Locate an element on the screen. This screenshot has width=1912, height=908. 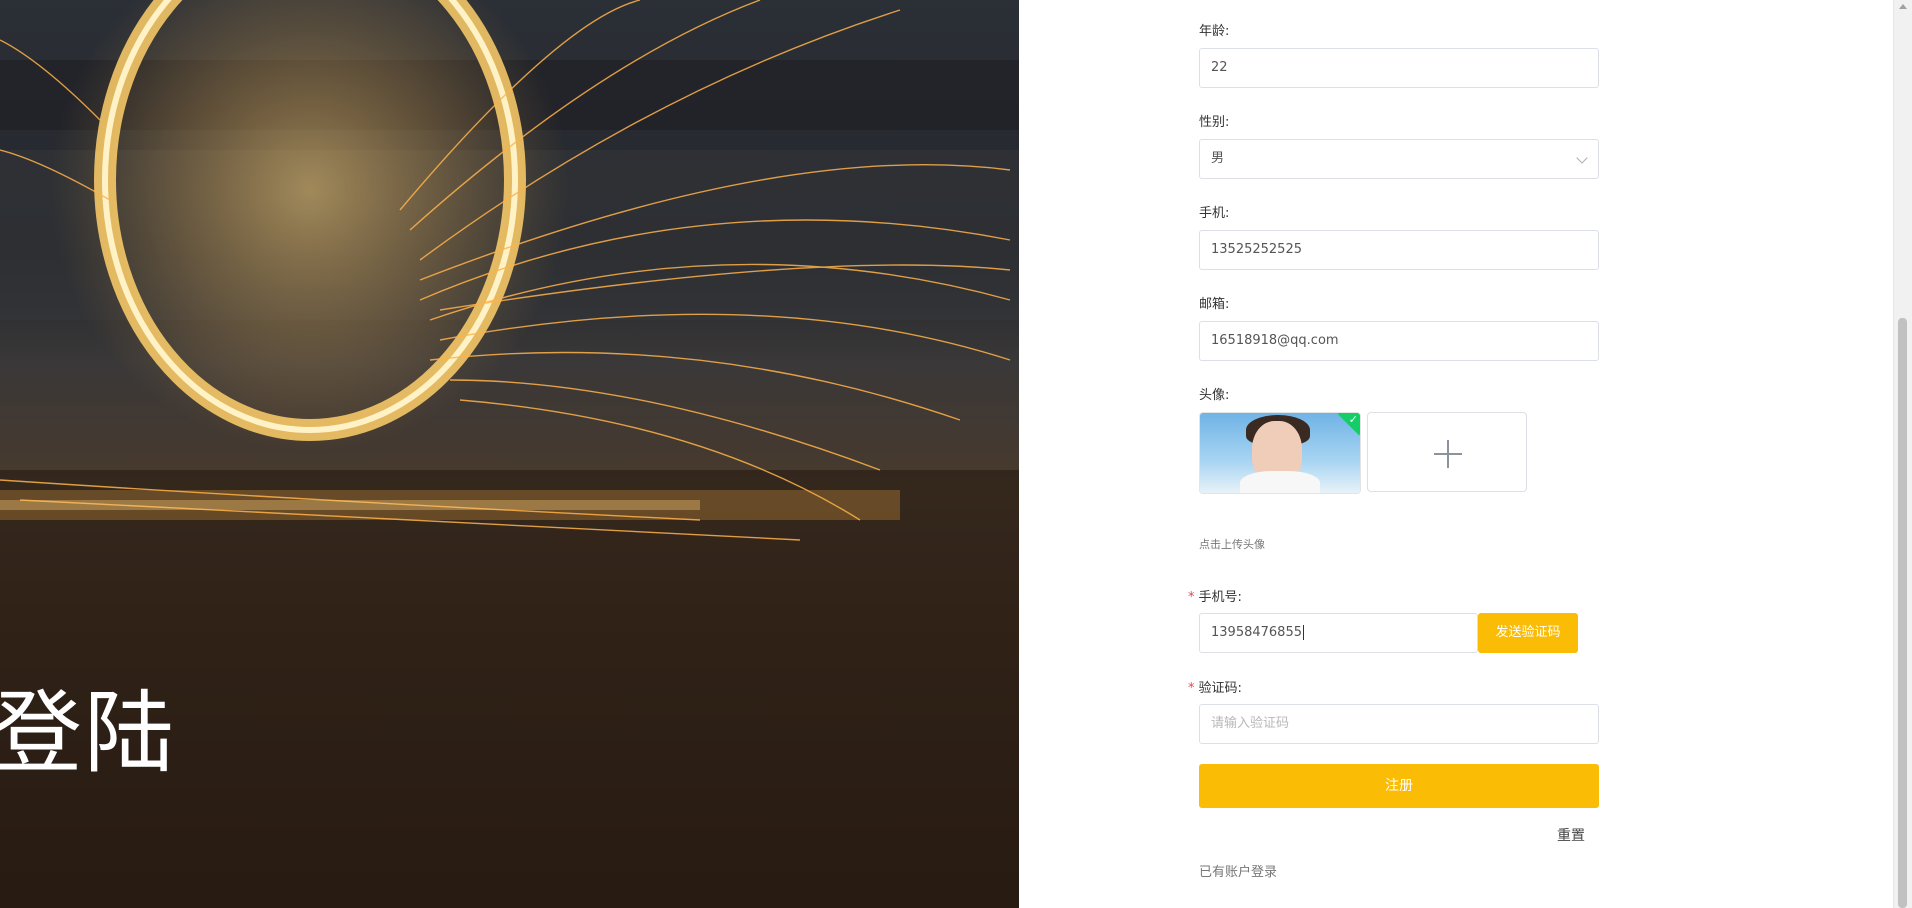
hero-title: 登陆 is located at coordinates (88, 733).